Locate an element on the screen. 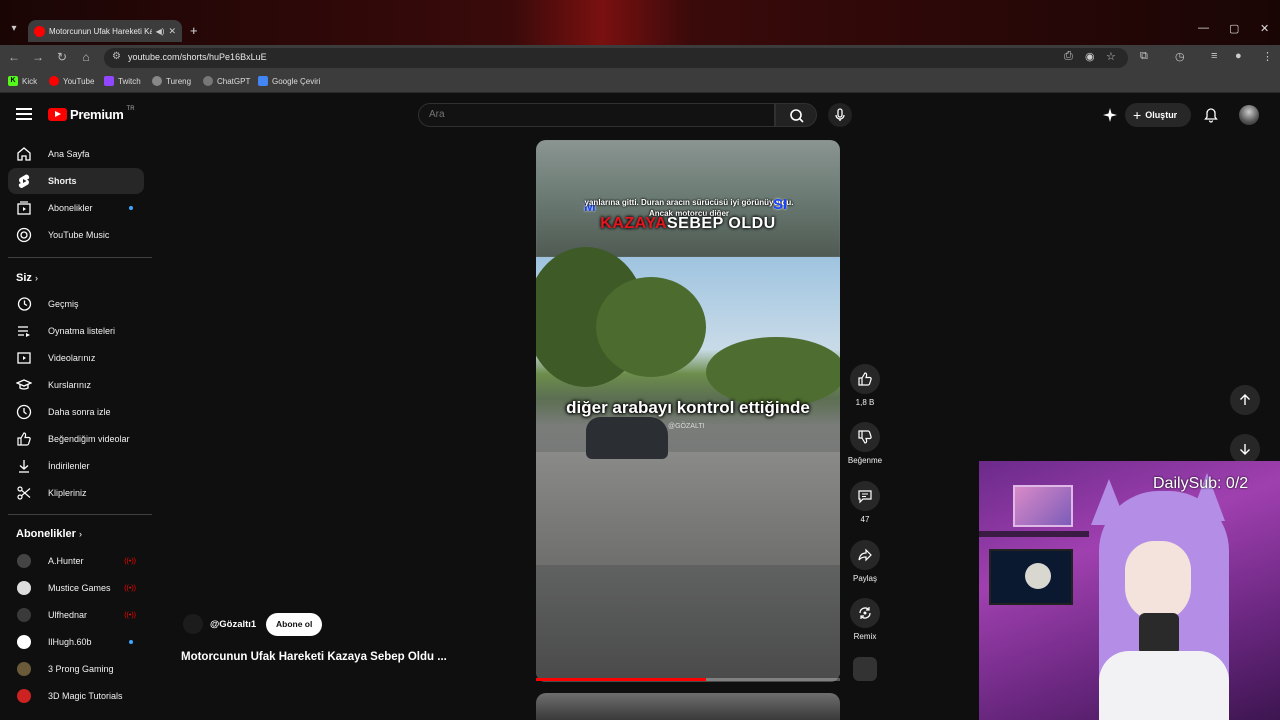 The height and width of the screenshot is (720, 1280). like-count: 1,8 B is located at coordinates (865, 402).